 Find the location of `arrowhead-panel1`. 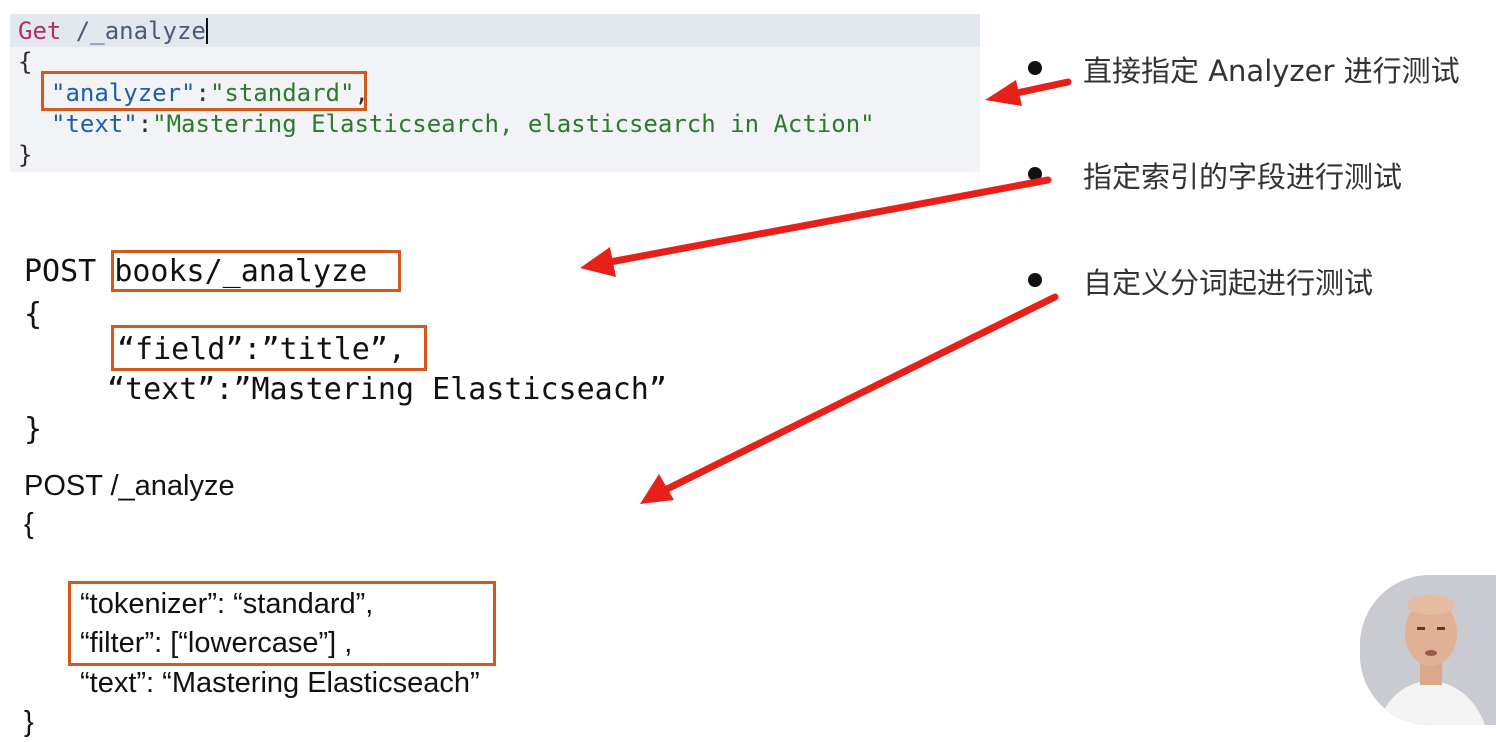

arrowhead-panel1 is located at coordinates (1003, 93).